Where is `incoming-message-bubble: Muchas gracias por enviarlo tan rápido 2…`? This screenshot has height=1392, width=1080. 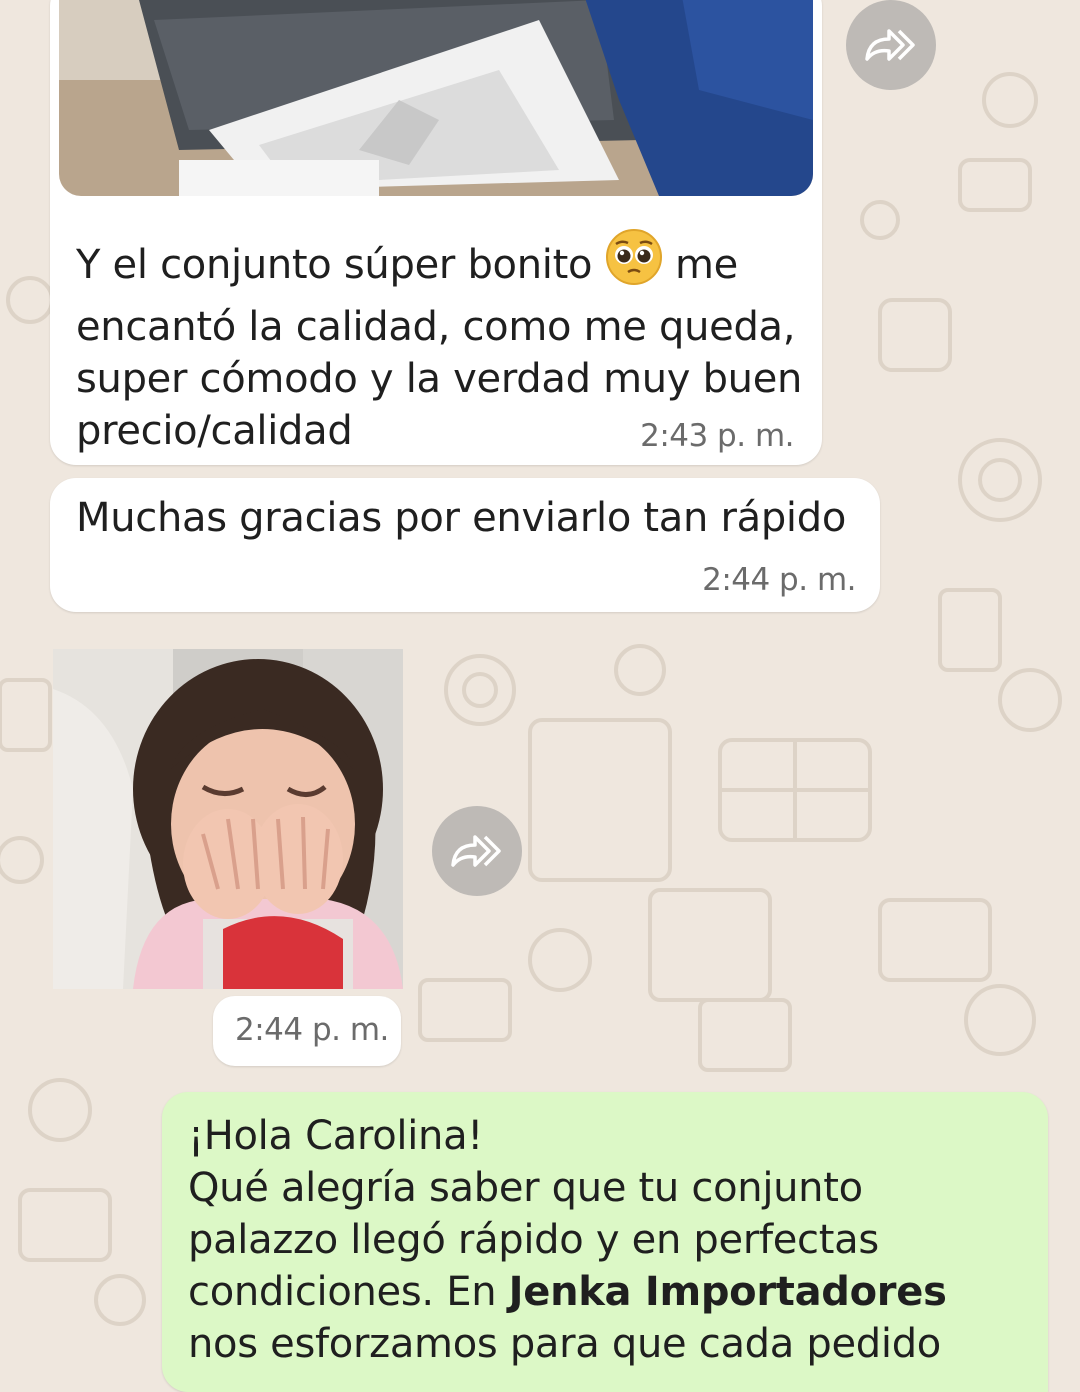 incoming-message-bubble: Muchas gracias por enviarlo tan rápido 2… is located at coordinates (465, 545).